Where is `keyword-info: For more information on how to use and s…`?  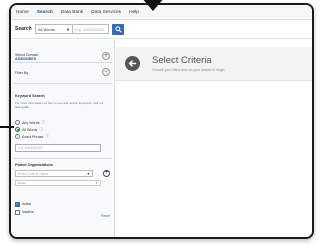 keyword-info: For more information on how to use and s… is located at coordinates (62, 105).